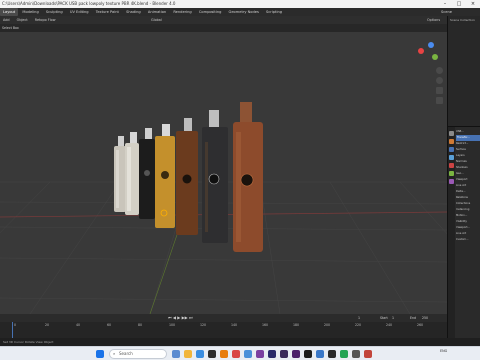 The width and height of the screenshot is (480, 360). What do you see at coordinates (443, 351) in the screenshot?
I see `tray-language: ENG` at bounding box center [443, 351].